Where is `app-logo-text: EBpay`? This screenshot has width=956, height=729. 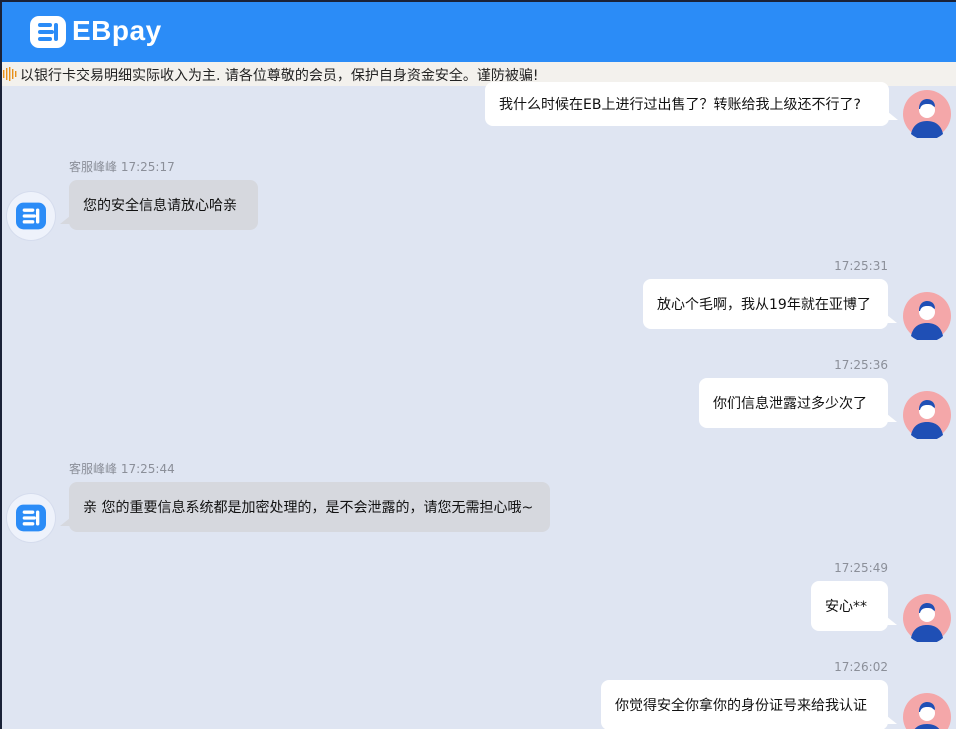
app-logo-text: EBpay is located at coordinates (117, 30).